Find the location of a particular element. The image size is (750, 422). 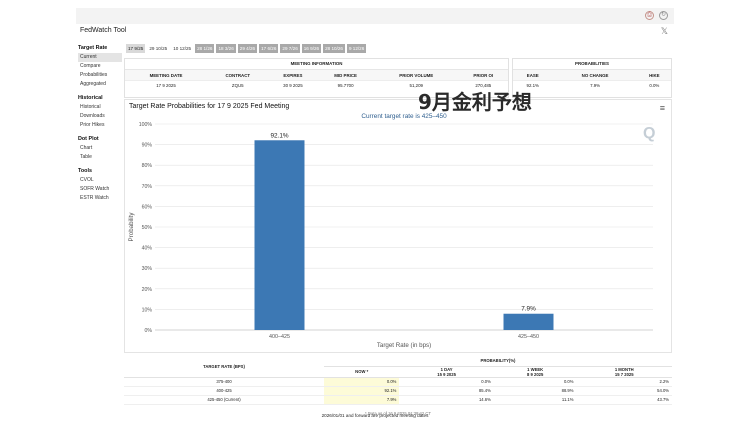

probability-header: EASE is located at coordinates (533, 75).